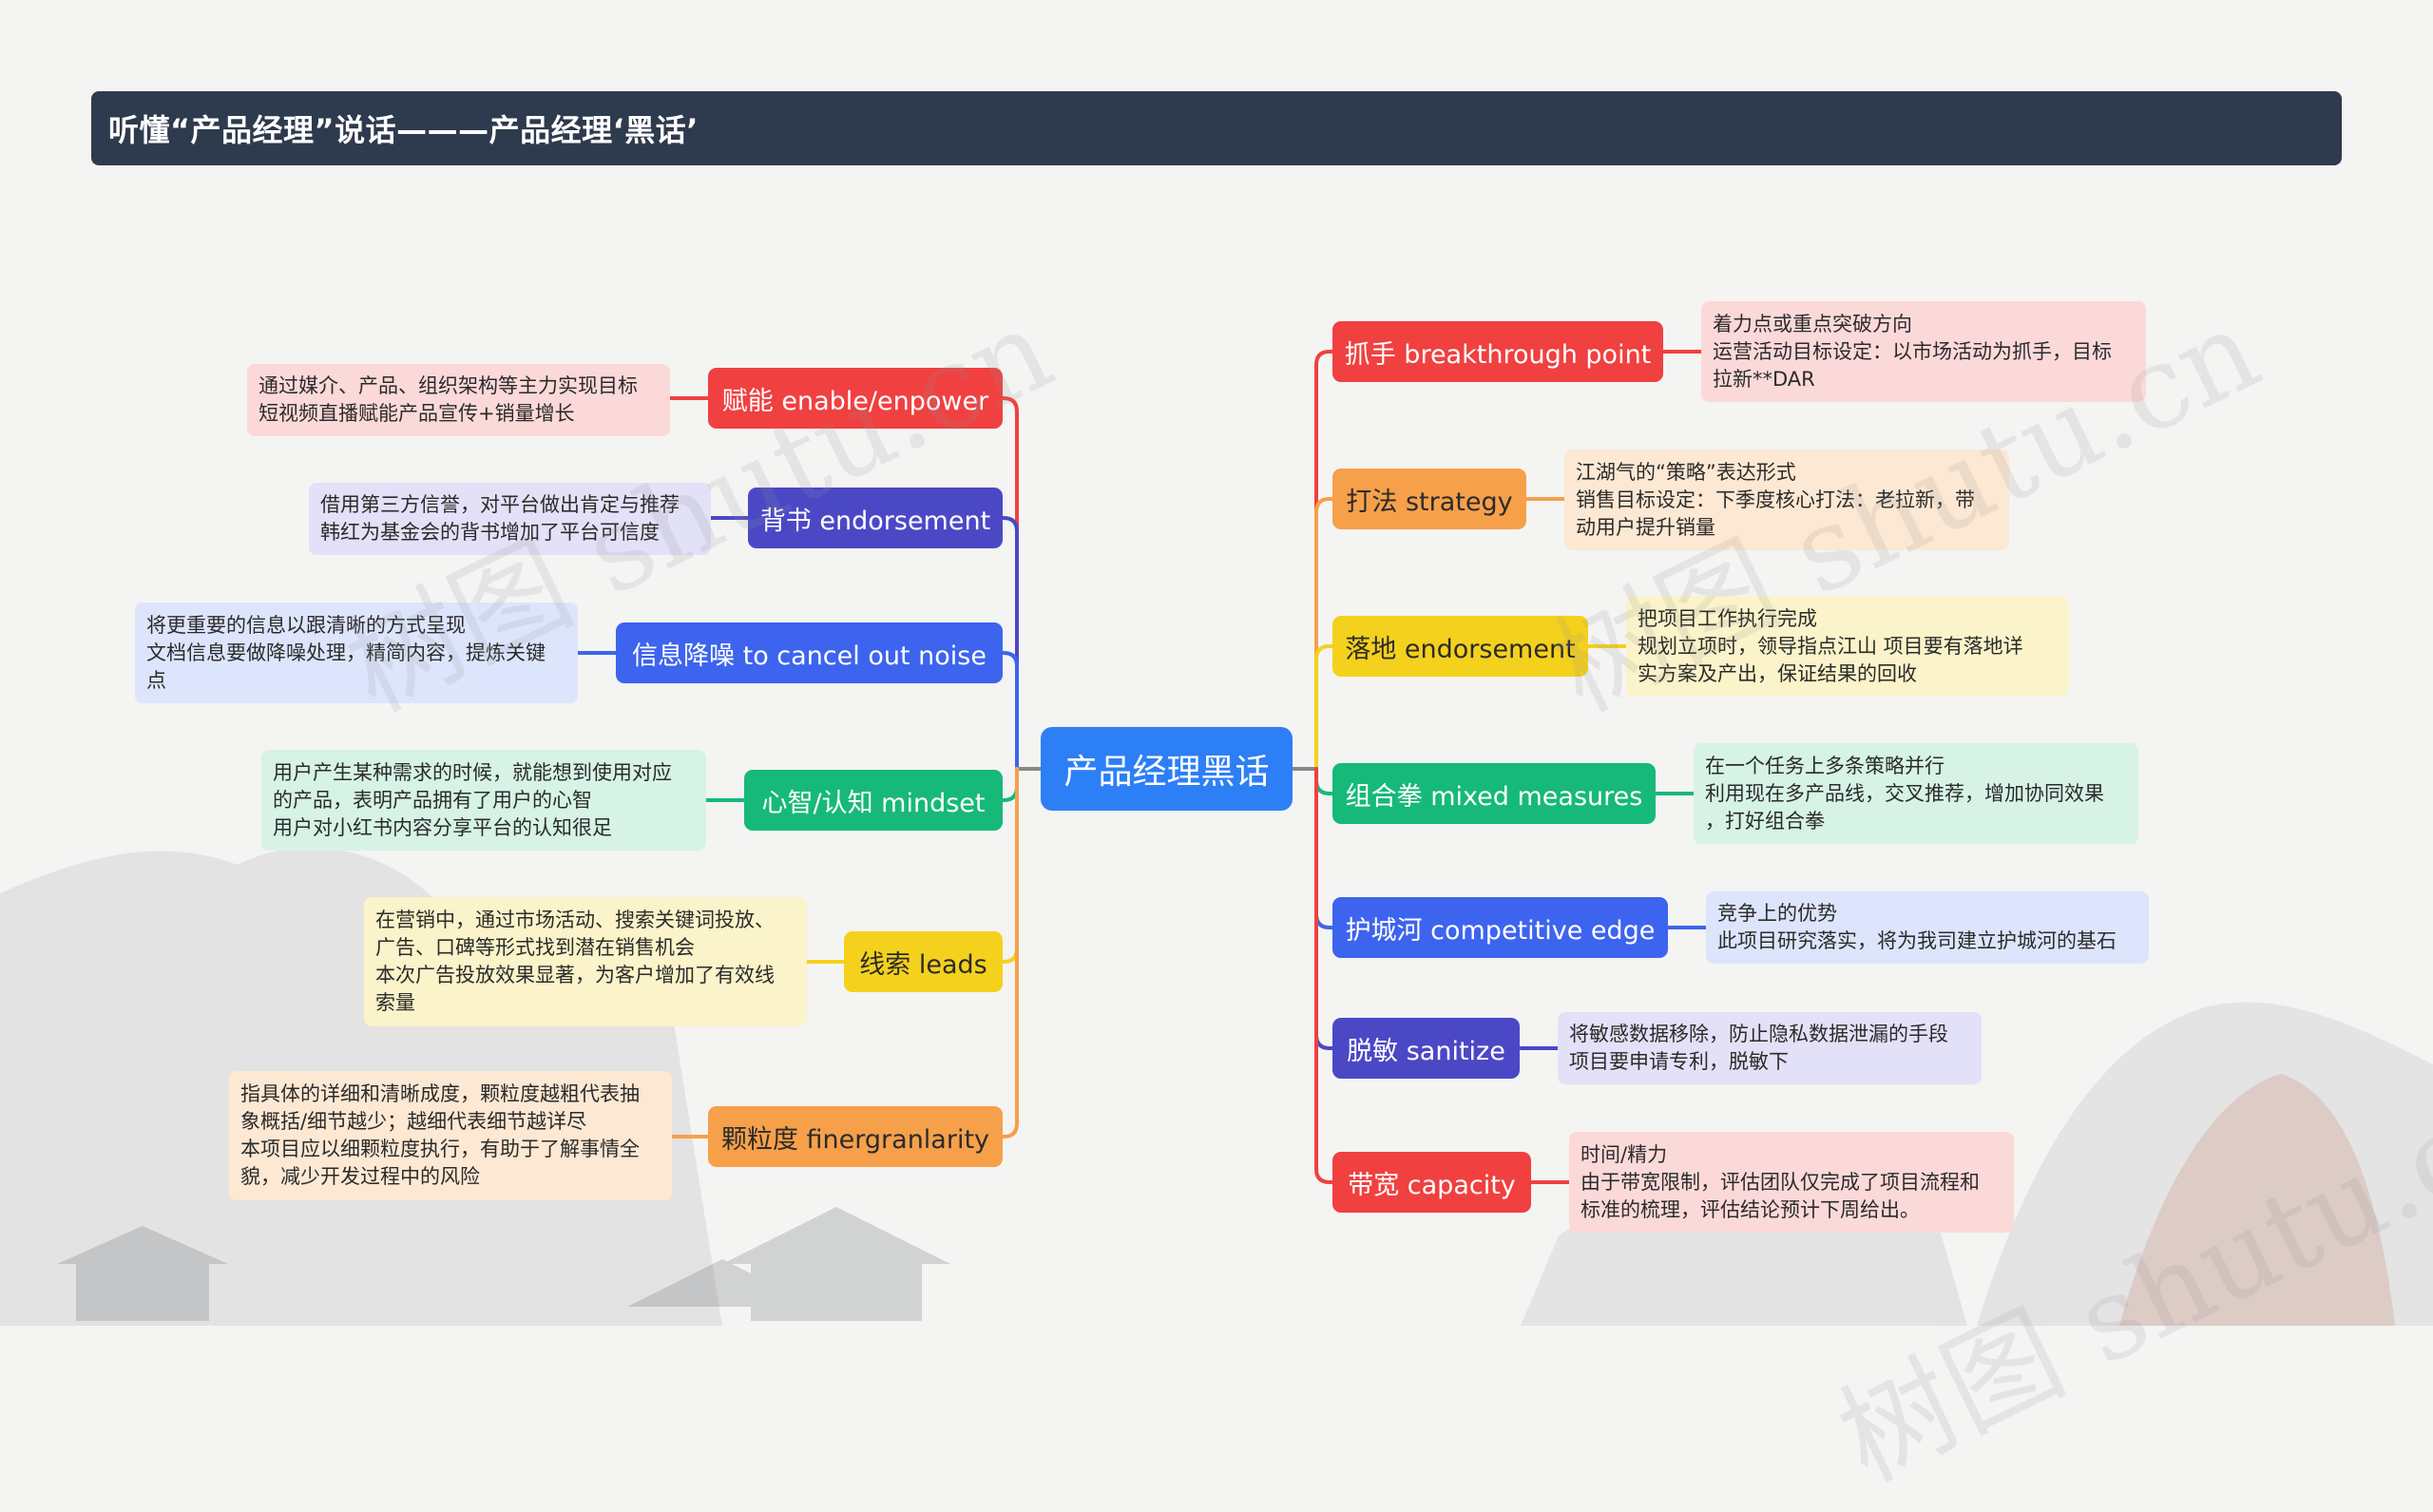 This screenshot has height=1512, width=2433. I want to click on note-line: 索量, so click(395, 1002).